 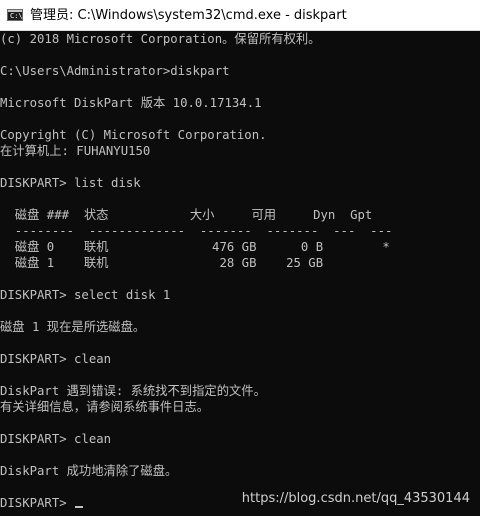 What do you see at coordinates (131, 103) in the screenshot?
I see `console-line: Microsoft DiskPart 版本 10.0.17134.1` at bounding box center [131, 103].